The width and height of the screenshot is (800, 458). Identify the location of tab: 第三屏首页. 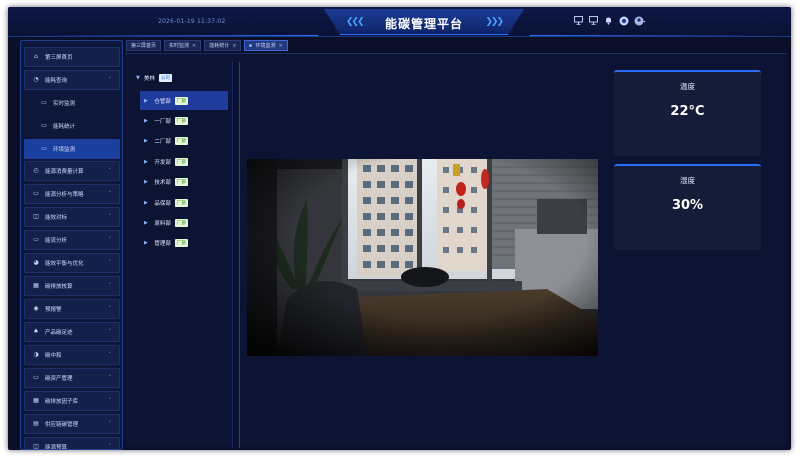
(144, 45).